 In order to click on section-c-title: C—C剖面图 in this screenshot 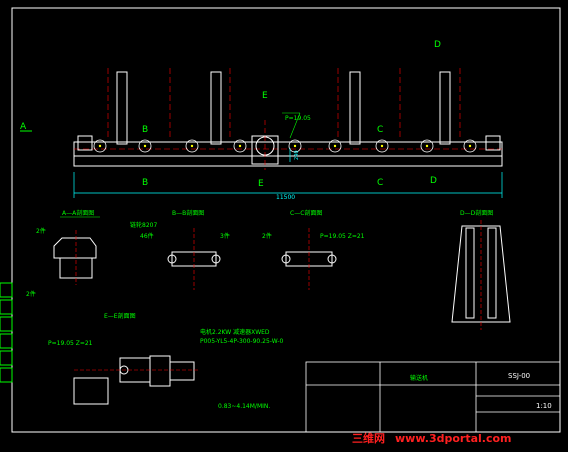, I will do `click(306, 213)`.